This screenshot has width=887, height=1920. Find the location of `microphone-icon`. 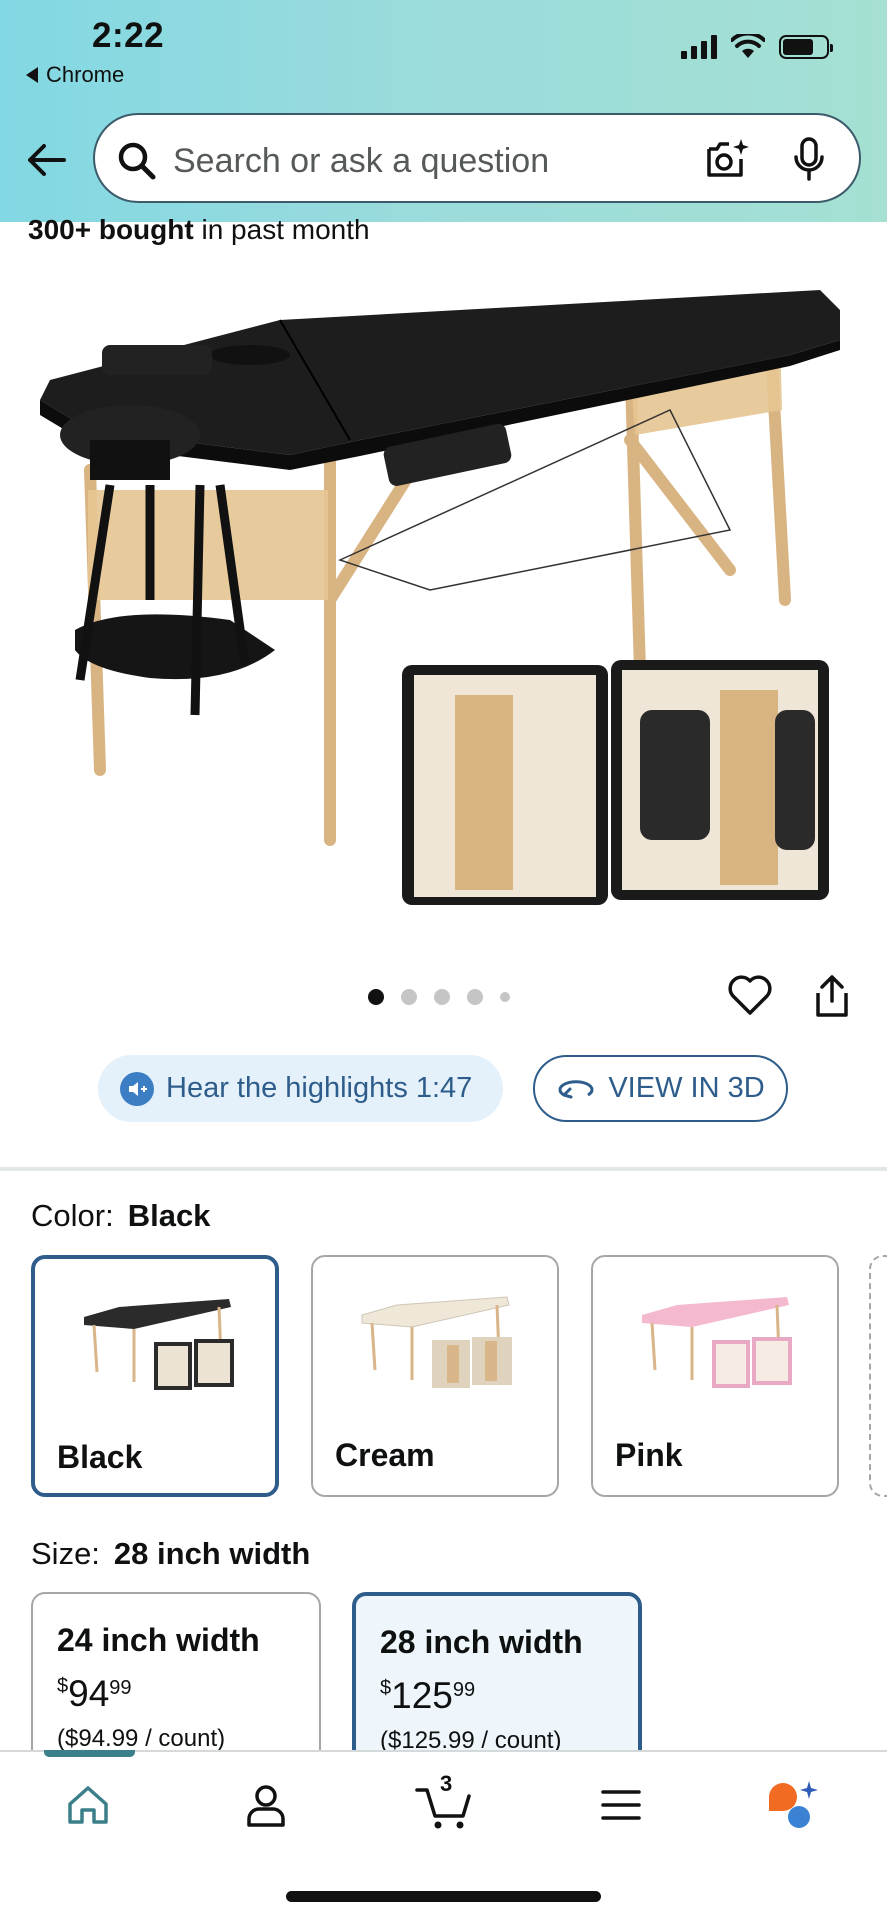

microphone-icon is located at coordinates (809, 159).